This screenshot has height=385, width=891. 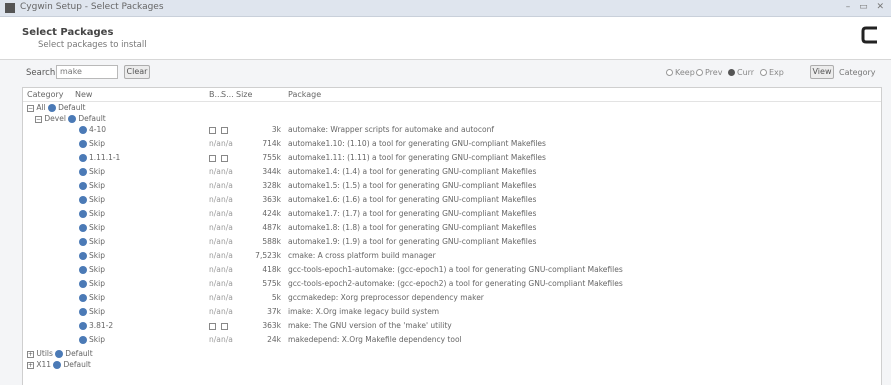 What do you see at coordinates (274, 311) in the screenshot?
I see `size-cell: 37k` at bounding box center [274, 311].